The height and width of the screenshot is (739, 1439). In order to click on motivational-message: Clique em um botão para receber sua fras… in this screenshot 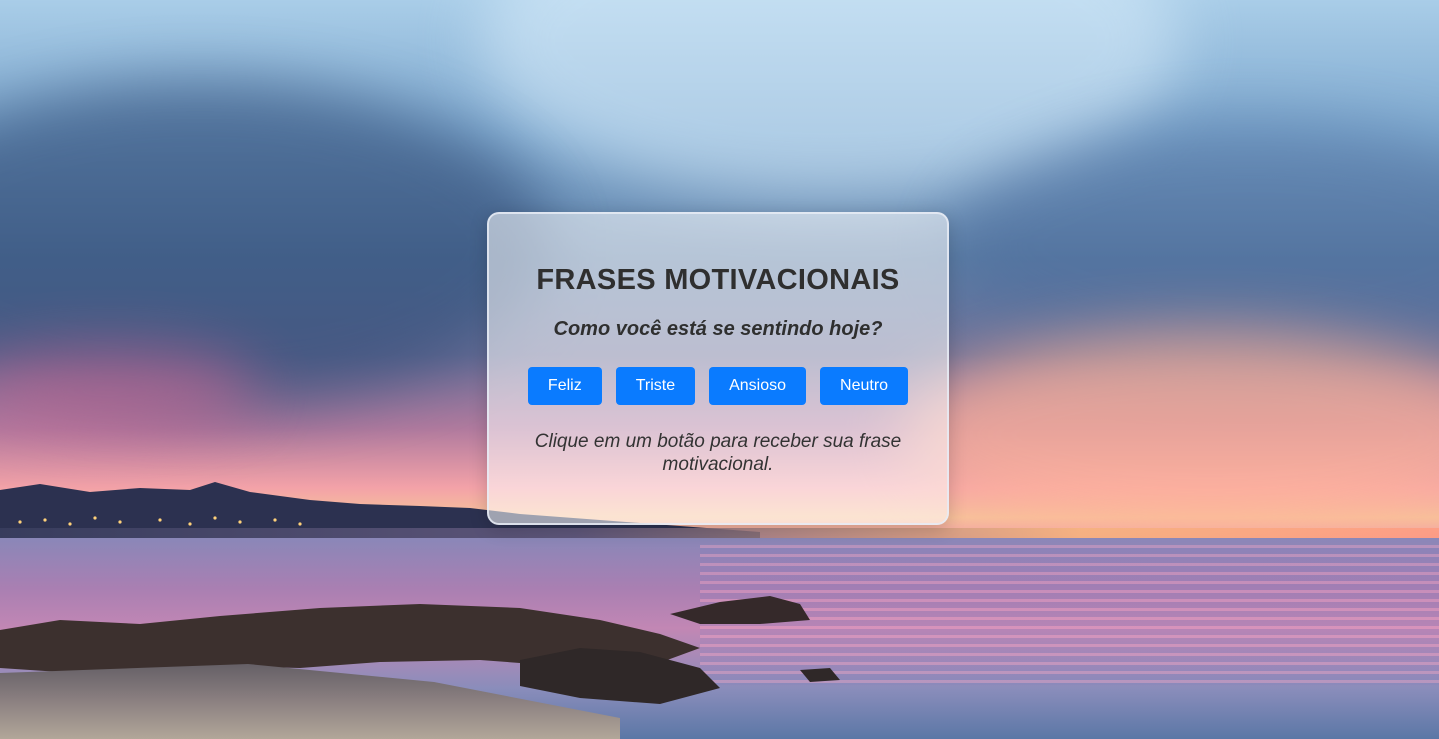, I will do `click(718, 453)`.